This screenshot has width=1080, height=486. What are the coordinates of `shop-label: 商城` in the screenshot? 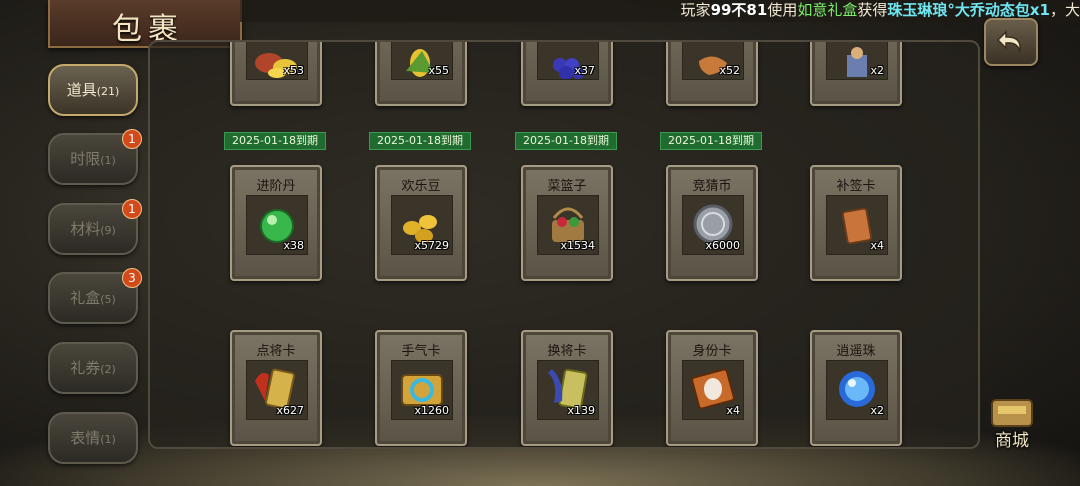 It's located at (1012, 441).